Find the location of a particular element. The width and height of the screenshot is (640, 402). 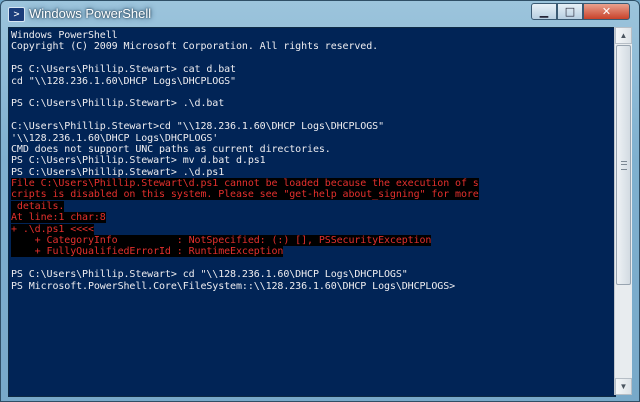

thumb-grip-icon is located at coordinates (624, 165).